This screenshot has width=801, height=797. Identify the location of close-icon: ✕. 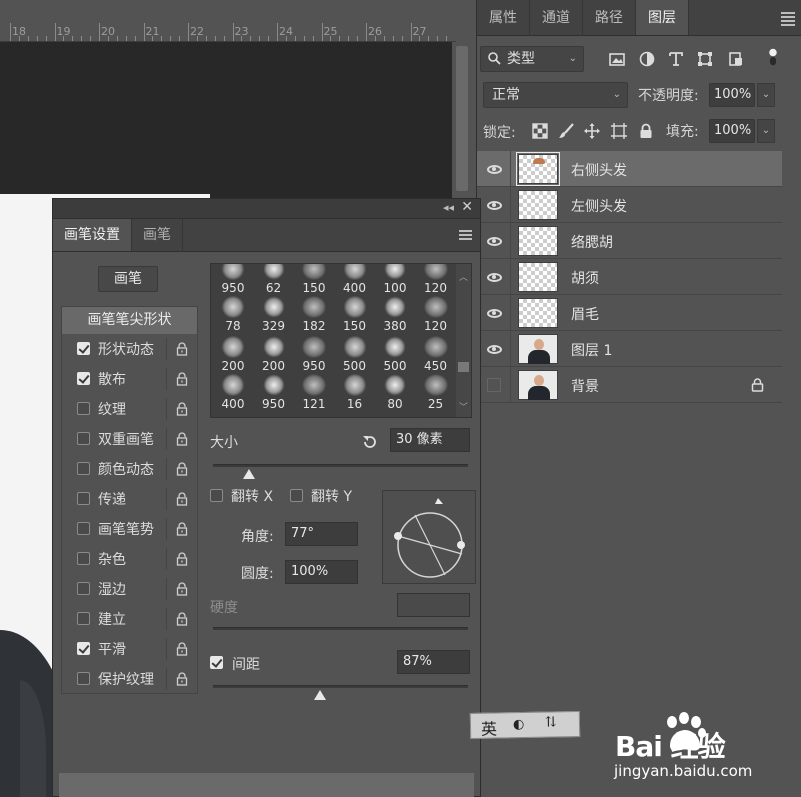
(467, 207).